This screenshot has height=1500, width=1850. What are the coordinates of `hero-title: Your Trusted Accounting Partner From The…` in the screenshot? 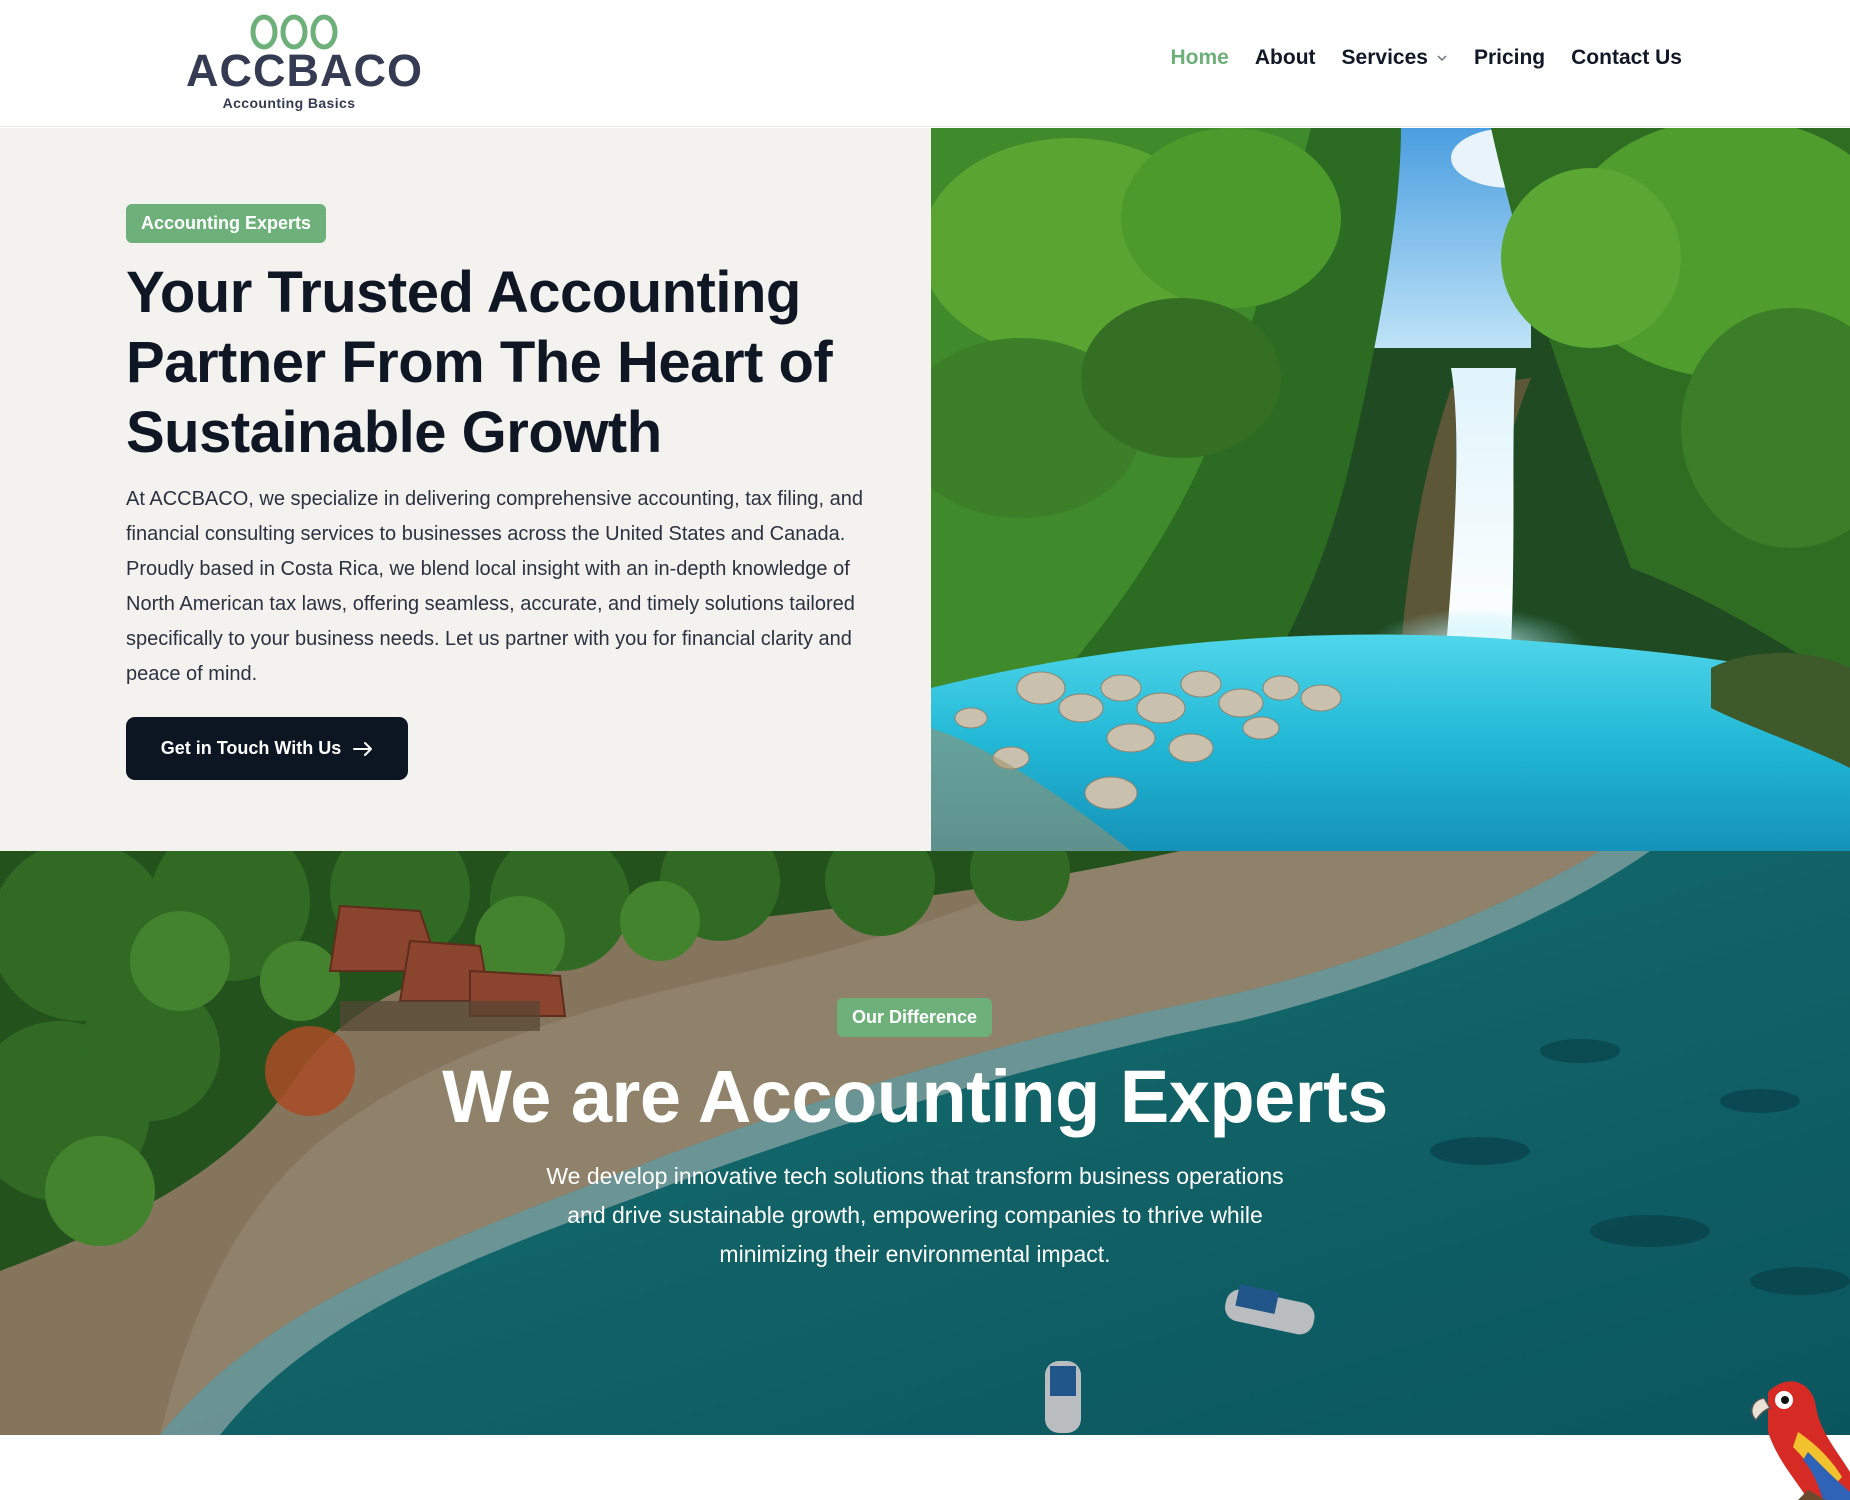 It's located at (479, 362).